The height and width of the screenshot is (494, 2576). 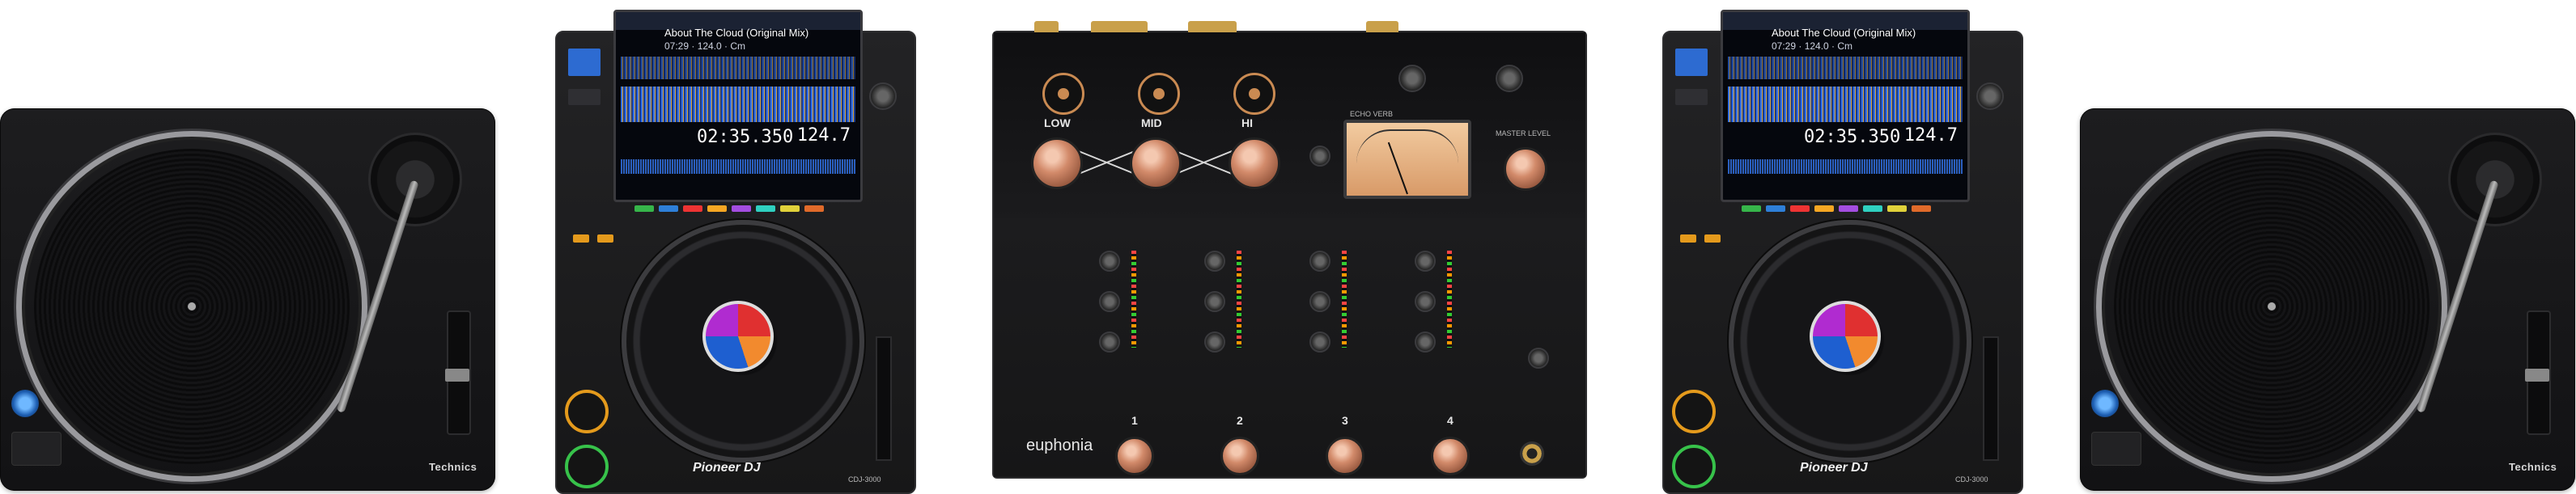 What do you see at coordinates (1319, 301) in the screenshot?
I see `ch3-hi-knob` at bounding box center [1319, 301].